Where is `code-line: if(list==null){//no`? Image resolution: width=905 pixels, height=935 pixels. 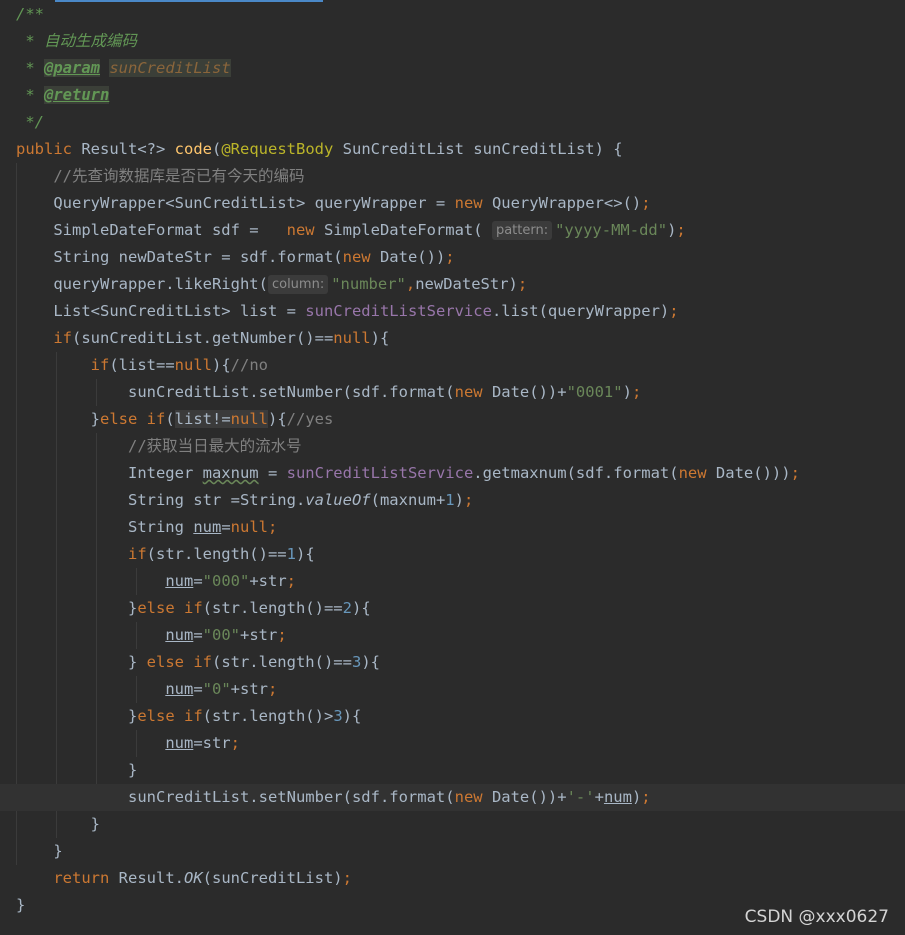
code-line: if(list==null){//no is located at coordinates (452, 365).